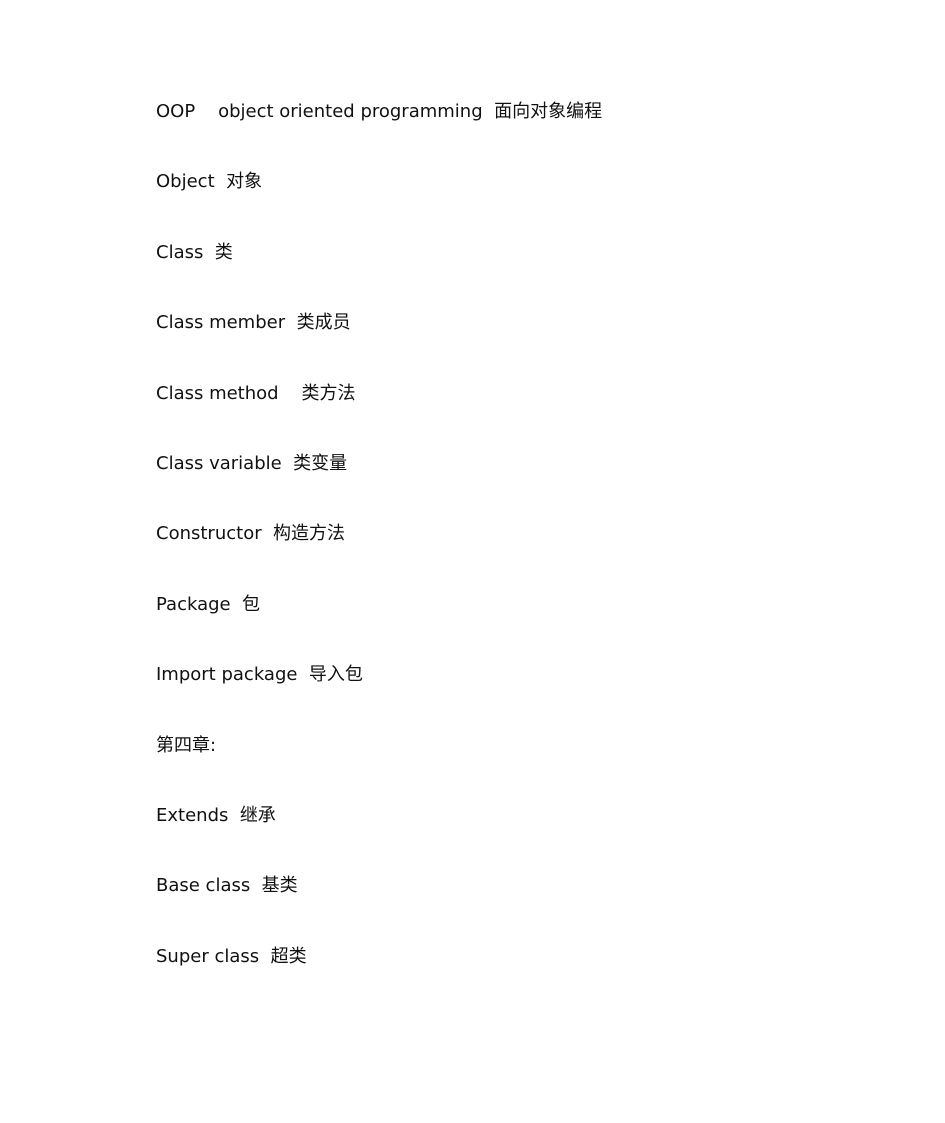 The width and height of the screenshot is (945, 1123). What do you see at coordinates (259, 675) in the screenshot?
I see `term-line-import-package: Import package 导入包` at bounding box center [259, 675].